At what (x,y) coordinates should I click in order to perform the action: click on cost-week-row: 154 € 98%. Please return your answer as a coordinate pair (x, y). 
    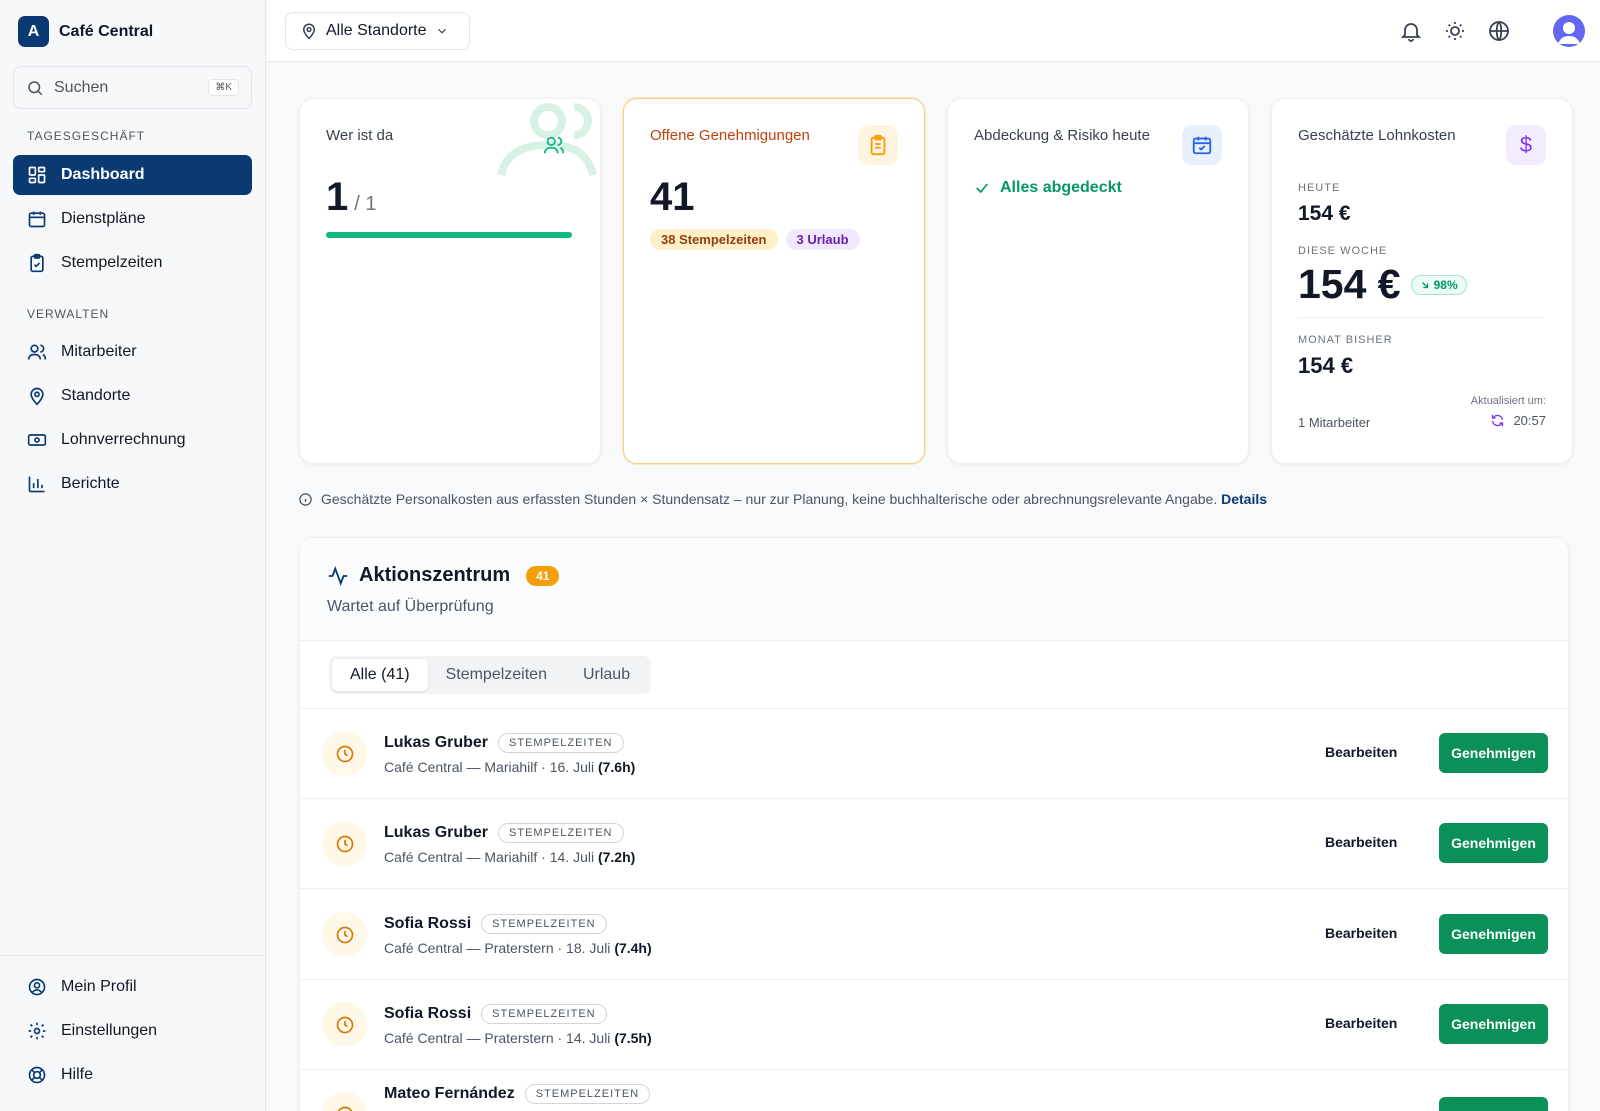
    Looking at the image, I should click on (1382, 284).